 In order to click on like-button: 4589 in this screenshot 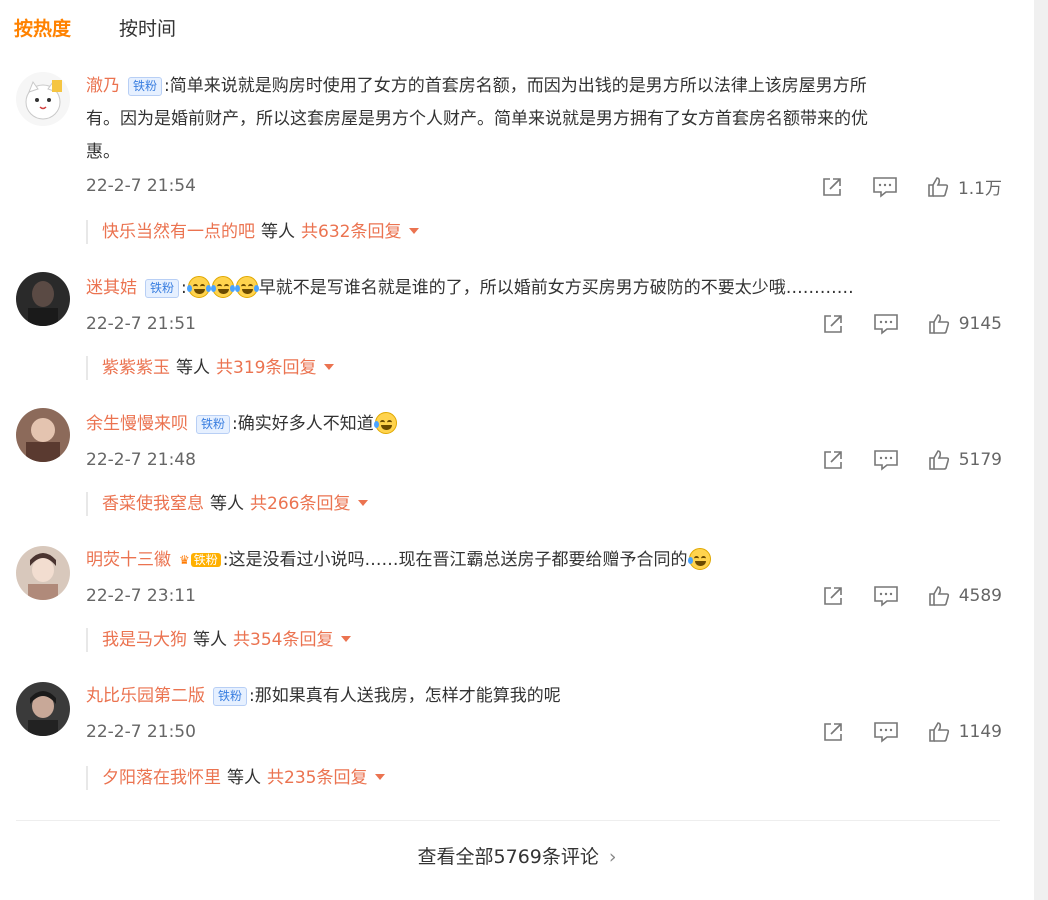, I will do `click(964, 596)`.